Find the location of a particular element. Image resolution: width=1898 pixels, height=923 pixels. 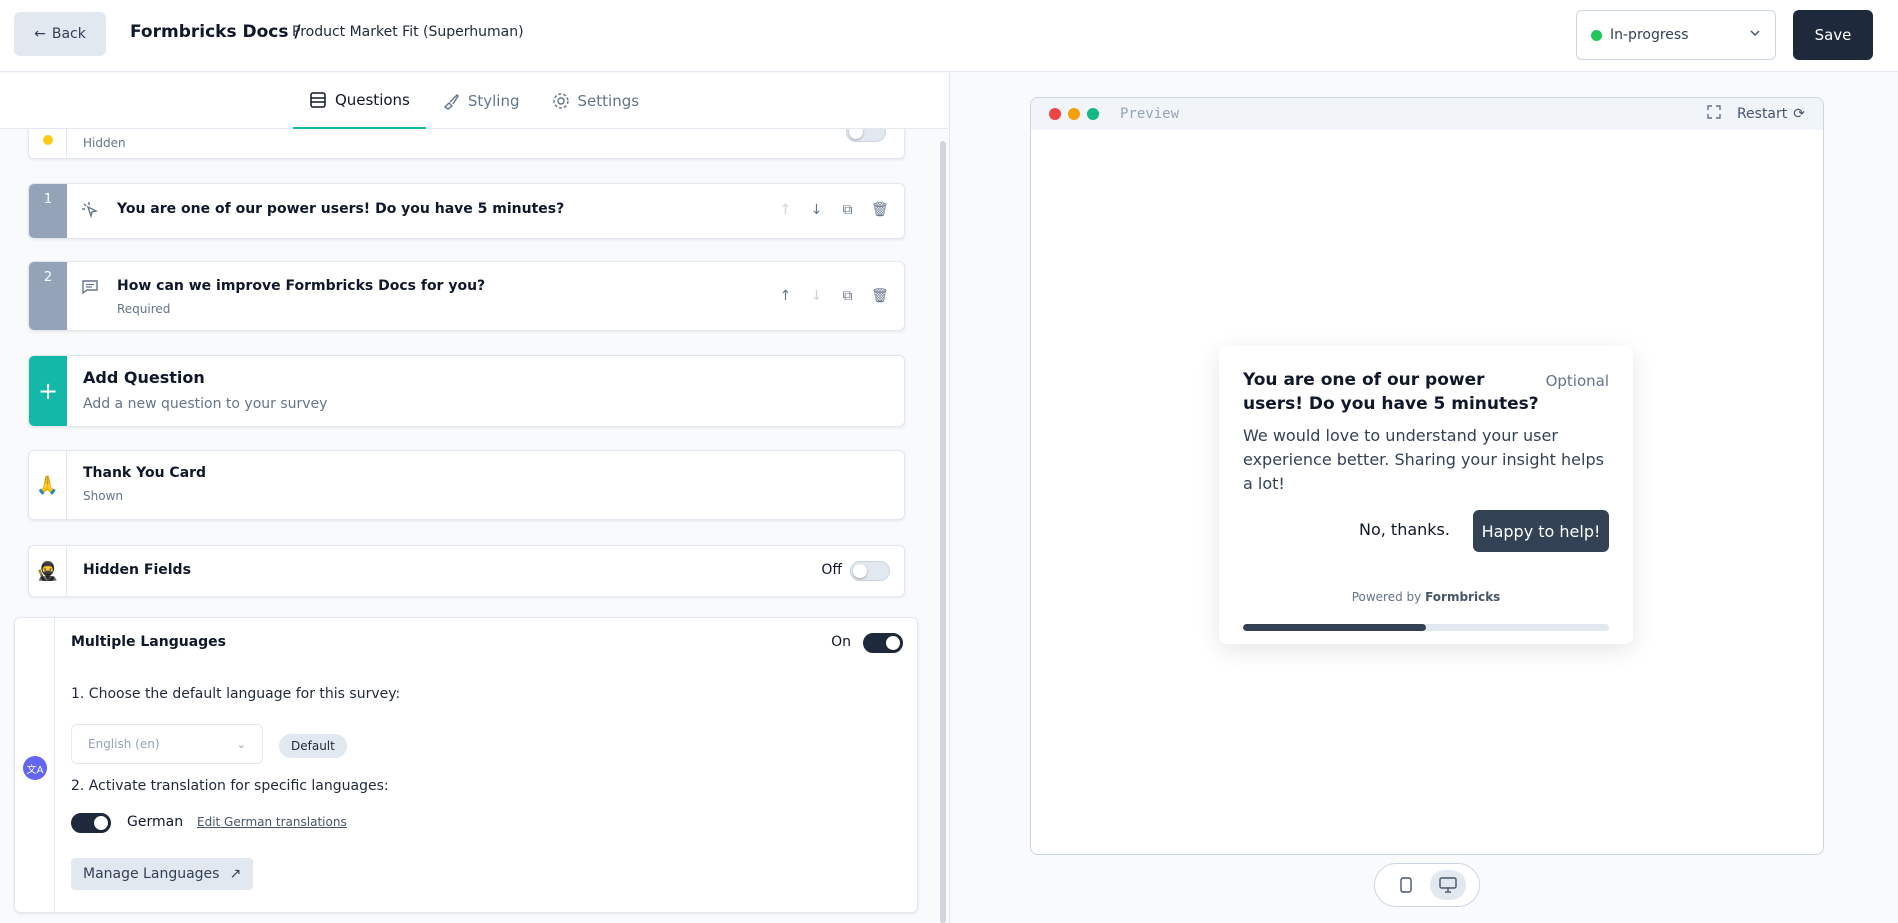

languages-state: On is located at coordinates (841, 642).